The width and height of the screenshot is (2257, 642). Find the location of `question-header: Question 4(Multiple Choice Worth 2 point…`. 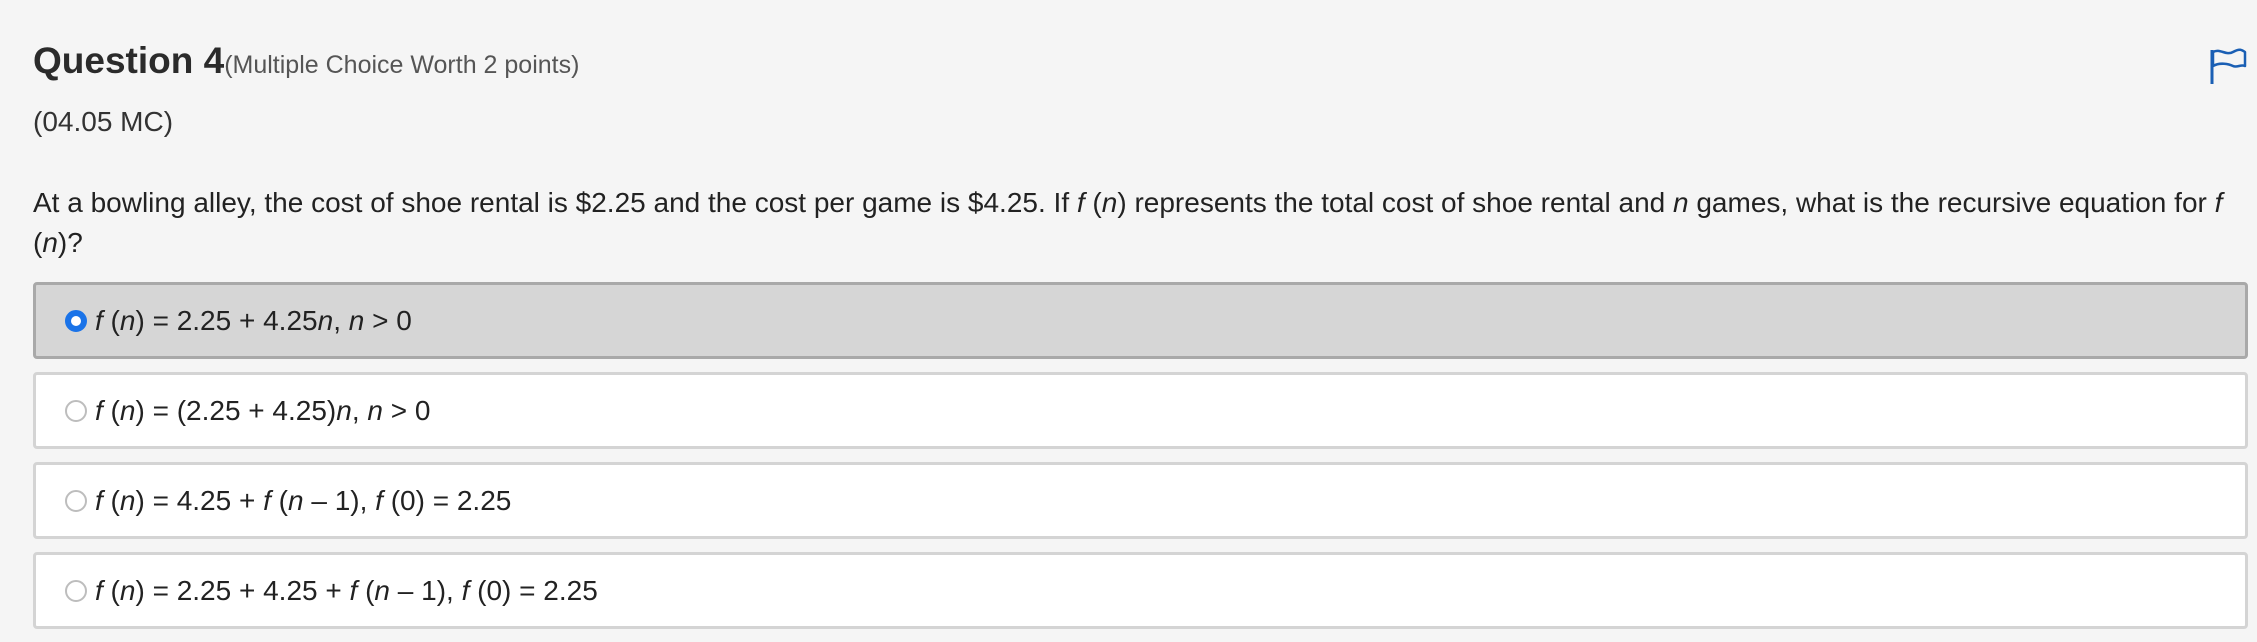

question-header: Question 4(Multiple Choice Worth 2 point… is located at coordinates (306, 61).